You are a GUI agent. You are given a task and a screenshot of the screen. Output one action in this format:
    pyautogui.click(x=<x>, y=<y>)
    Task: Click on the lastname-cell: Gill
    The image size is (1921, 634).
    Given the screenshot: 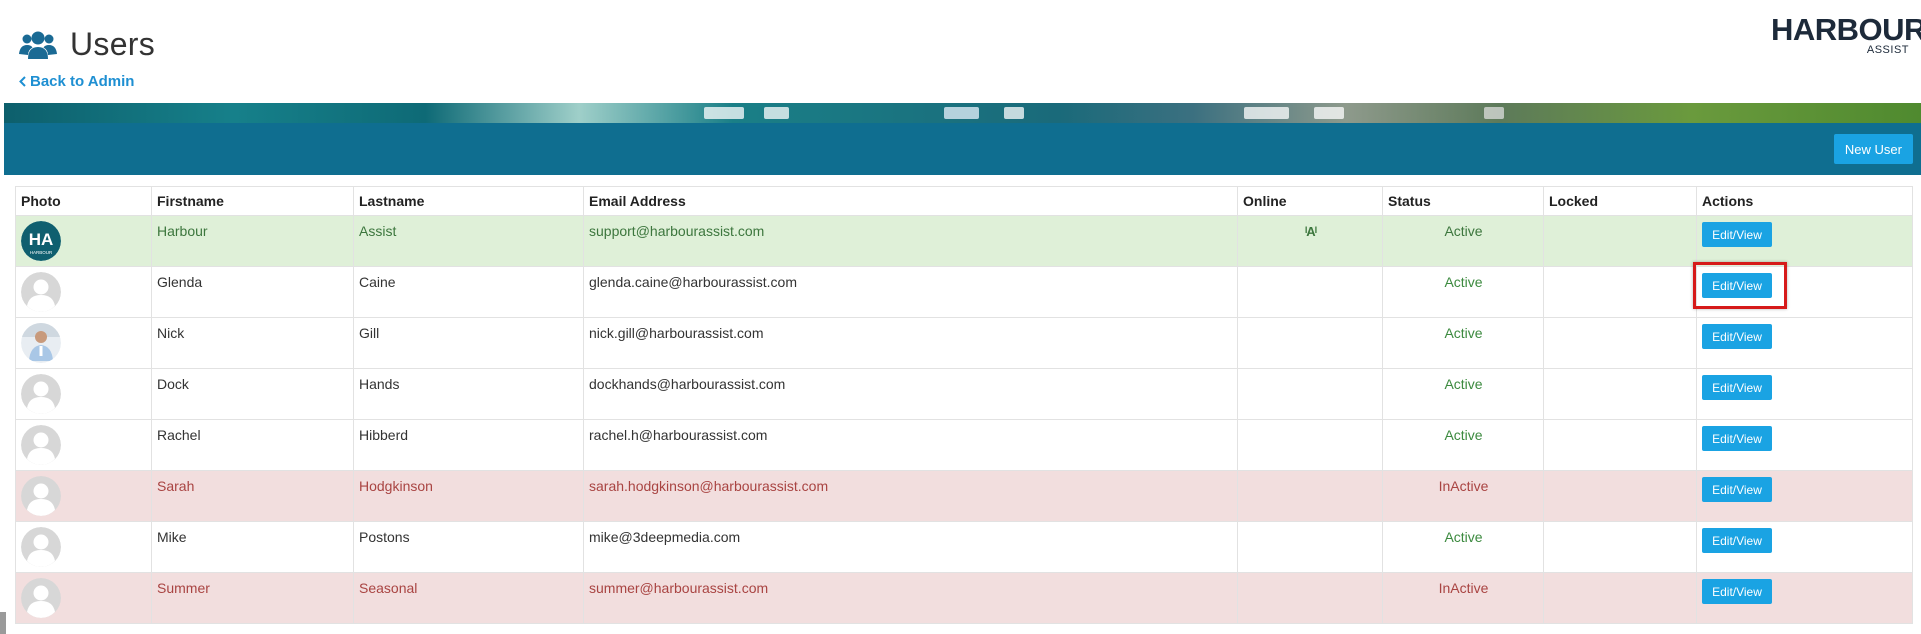 What is the action you would take?
    pyautogui.click(x=468, y=343)
    